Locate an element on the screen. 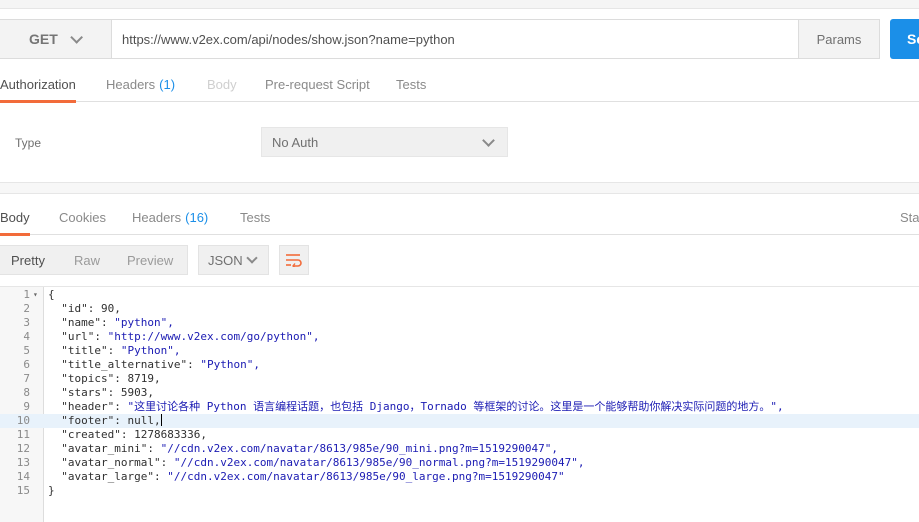 Image resolution: width=919 pixels, height=522 pixels. code-text: "name": "python", is located at coordinates (117, 322).